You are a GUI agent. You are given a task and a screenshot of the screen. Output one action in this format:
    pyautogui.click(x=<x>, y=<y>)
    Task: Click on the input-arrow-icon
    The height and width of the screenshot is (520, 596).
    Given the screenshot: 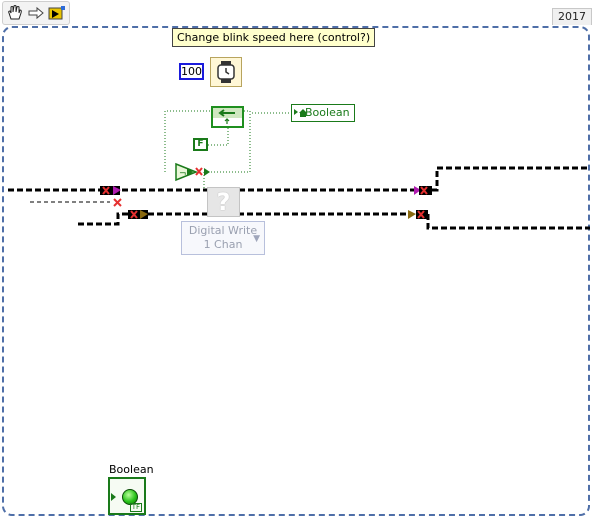 What is the action you would take?
    pyautogui.click(x=113, y=497)
    